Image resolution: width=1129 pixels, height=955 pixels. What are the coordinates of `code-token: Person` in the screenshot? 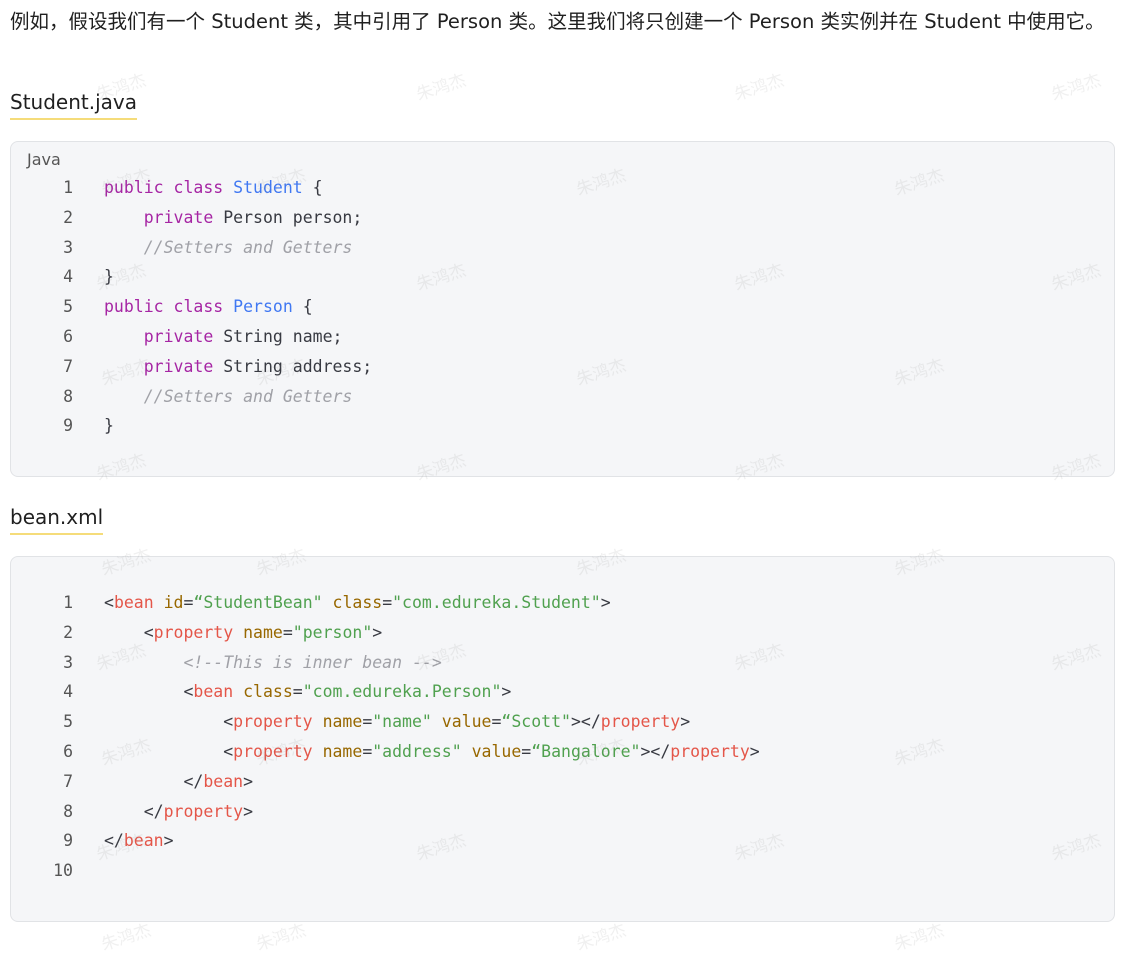 It's located at (263, 307).